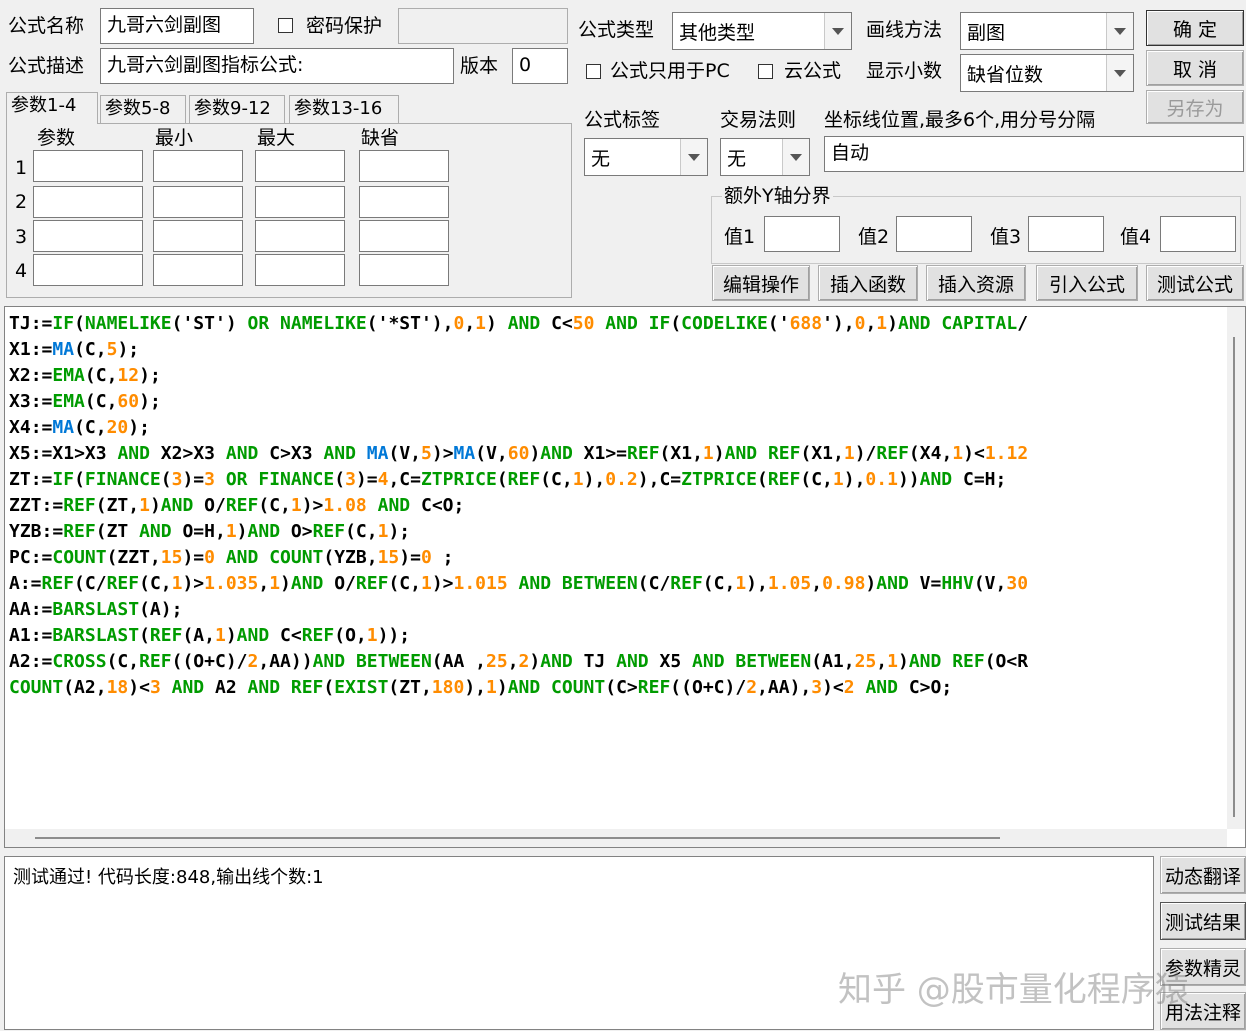 The width and height of the screenshot is (1246, 1031). Describe the element at coordinates (740, 237) in the screenshot. I see `value1-label: 值1` at that location.